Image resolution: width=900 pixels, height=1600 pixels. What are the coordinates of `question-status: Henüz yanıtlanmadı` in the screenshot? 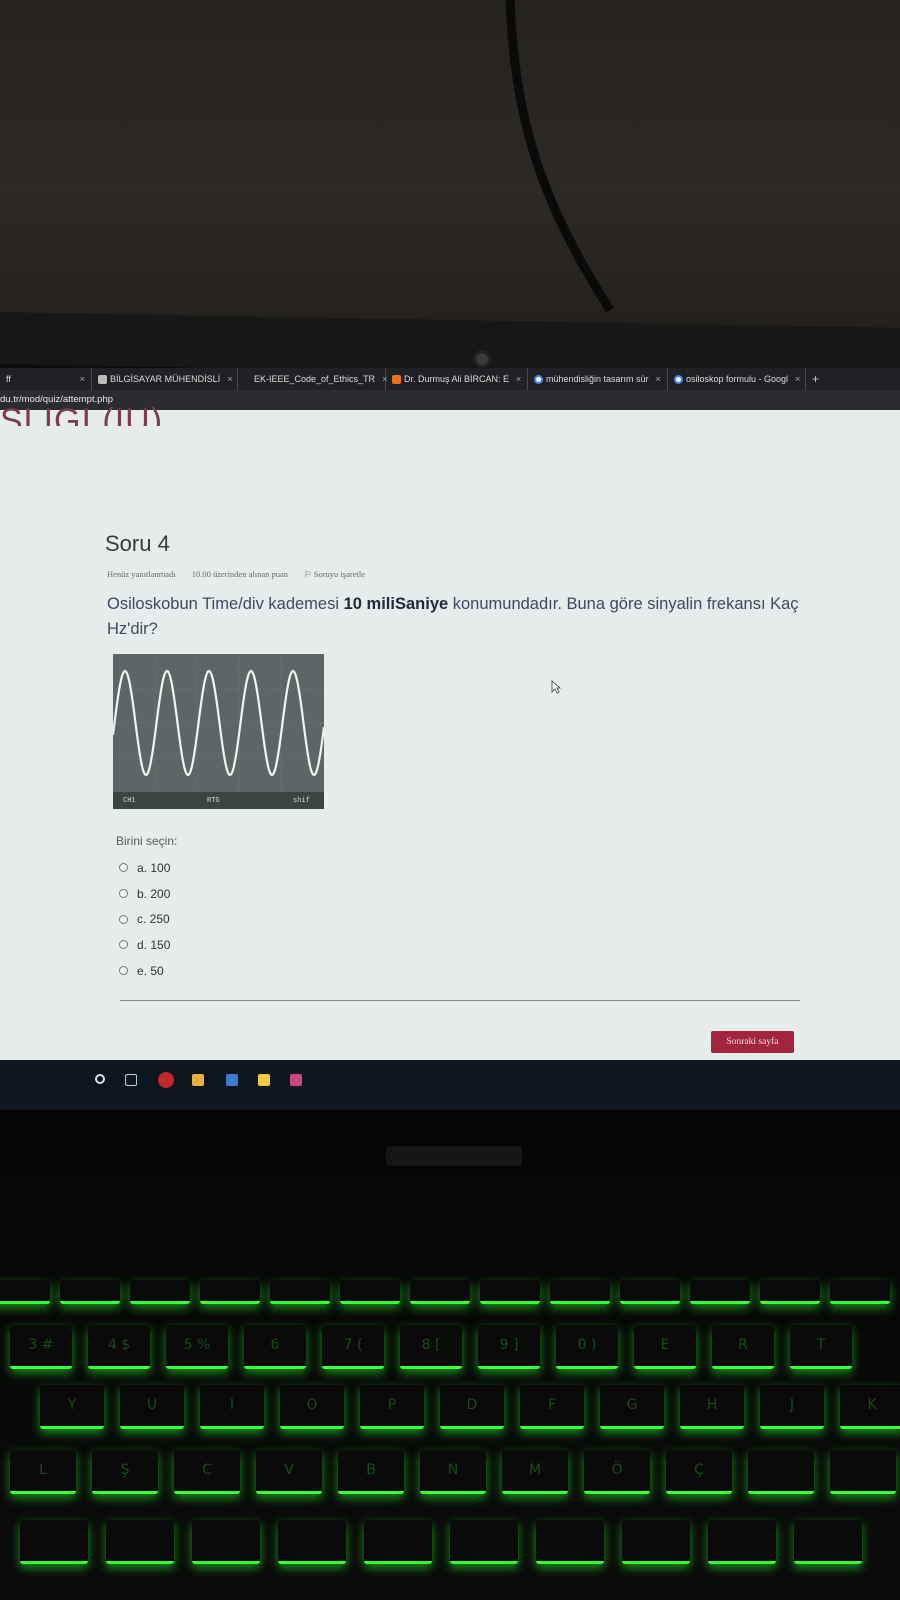 It's located at (141, 574).